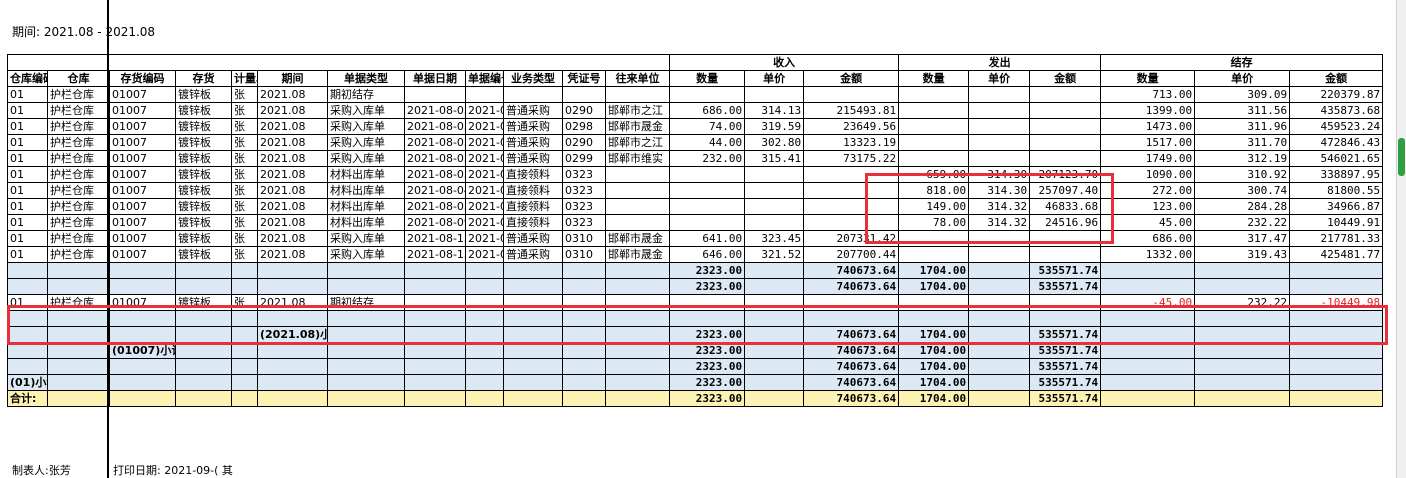 The height and width of the screenshot is (478, 1406). What do you see at coordinates (1242, 174) in the screenshot?
I see `cell: 310.92` at bounding box center [1242, 174].